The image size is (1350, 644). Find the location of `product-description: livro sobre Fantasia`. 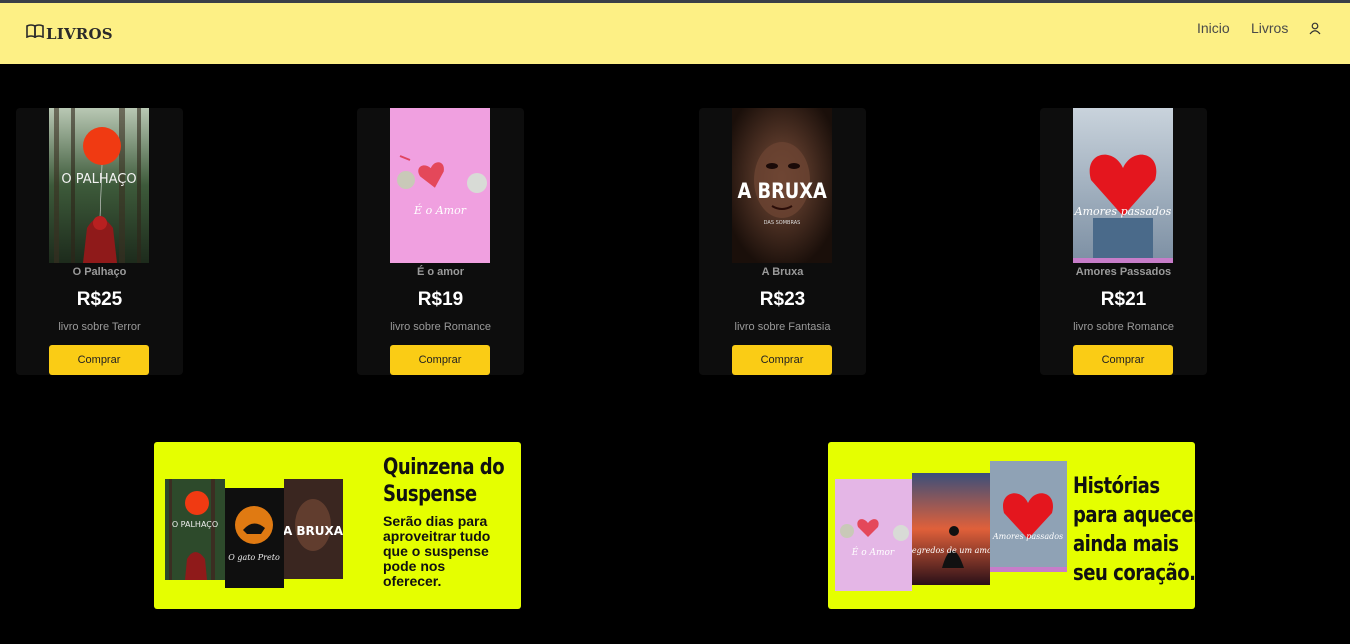

product-description: livro sobre Fantasia is located at coordinates (782, 327).